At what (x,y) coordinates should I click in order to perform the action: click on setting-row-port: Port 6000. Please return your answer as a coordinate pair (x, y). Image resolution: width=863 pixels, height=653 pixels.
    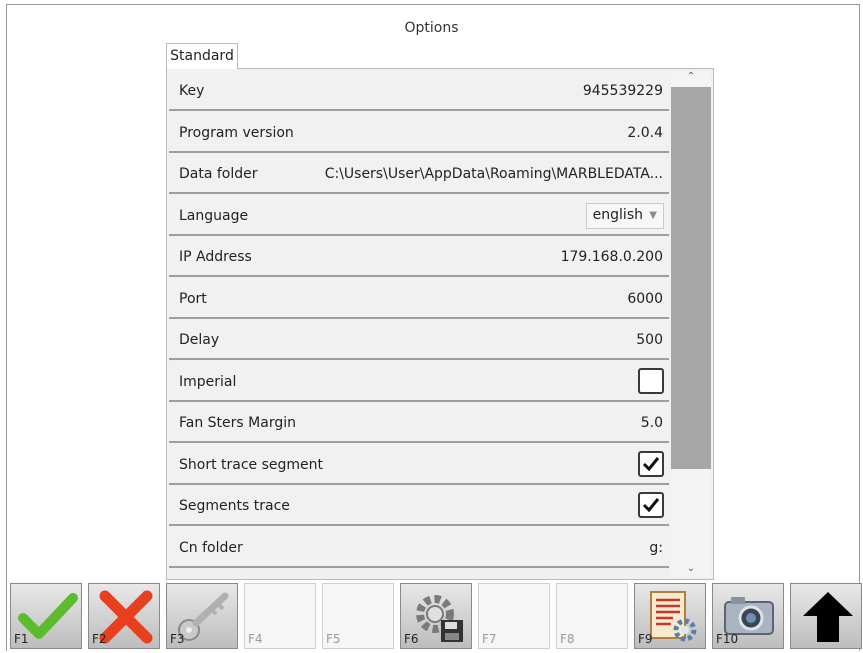
    Looking at the image, I should click on (419, 298).